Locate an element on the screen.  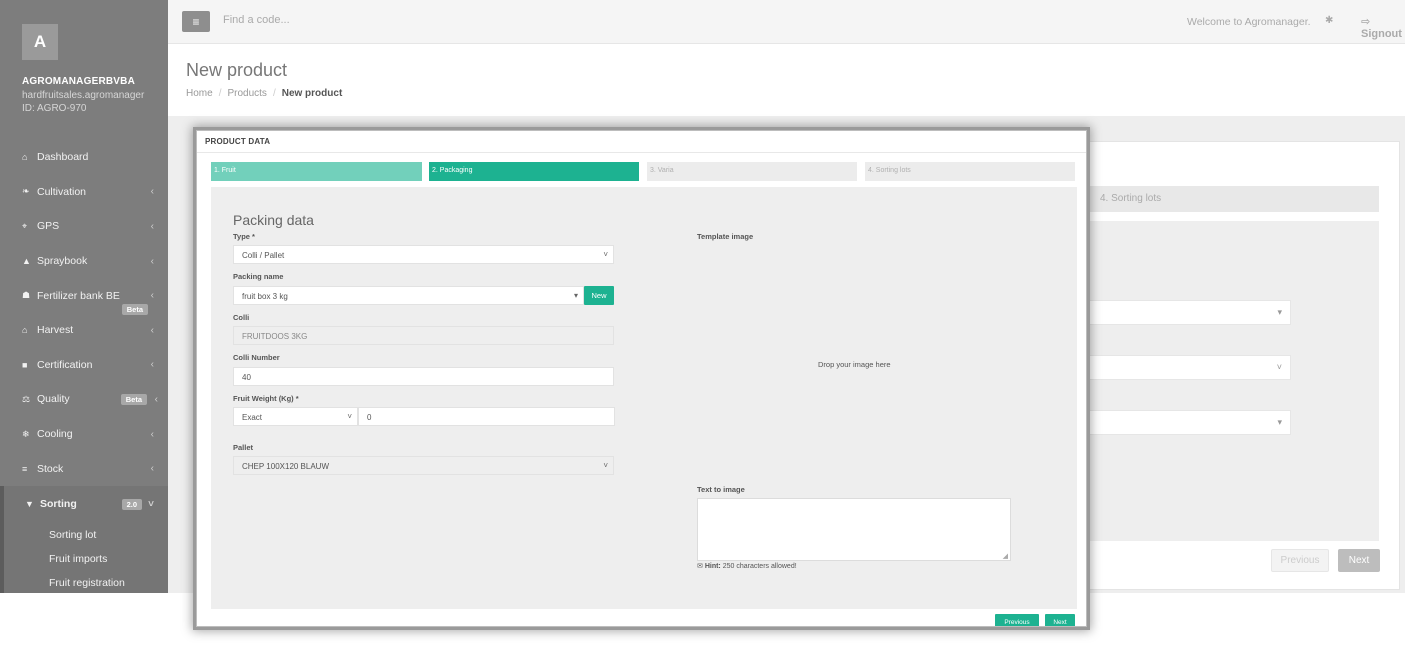
image-dropzone: Drop your image here is located at coordinates (854, 364).